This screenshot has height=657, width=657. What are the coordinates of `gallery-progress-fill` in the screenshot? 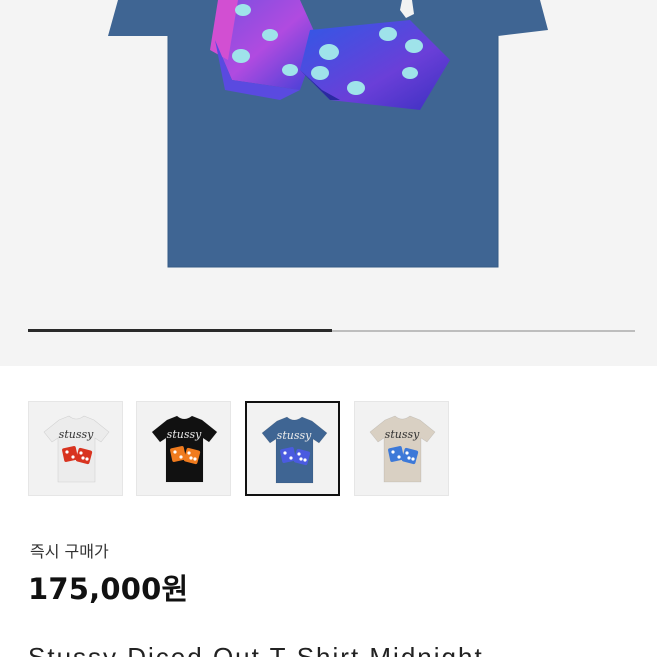 It's located at (180, 330).